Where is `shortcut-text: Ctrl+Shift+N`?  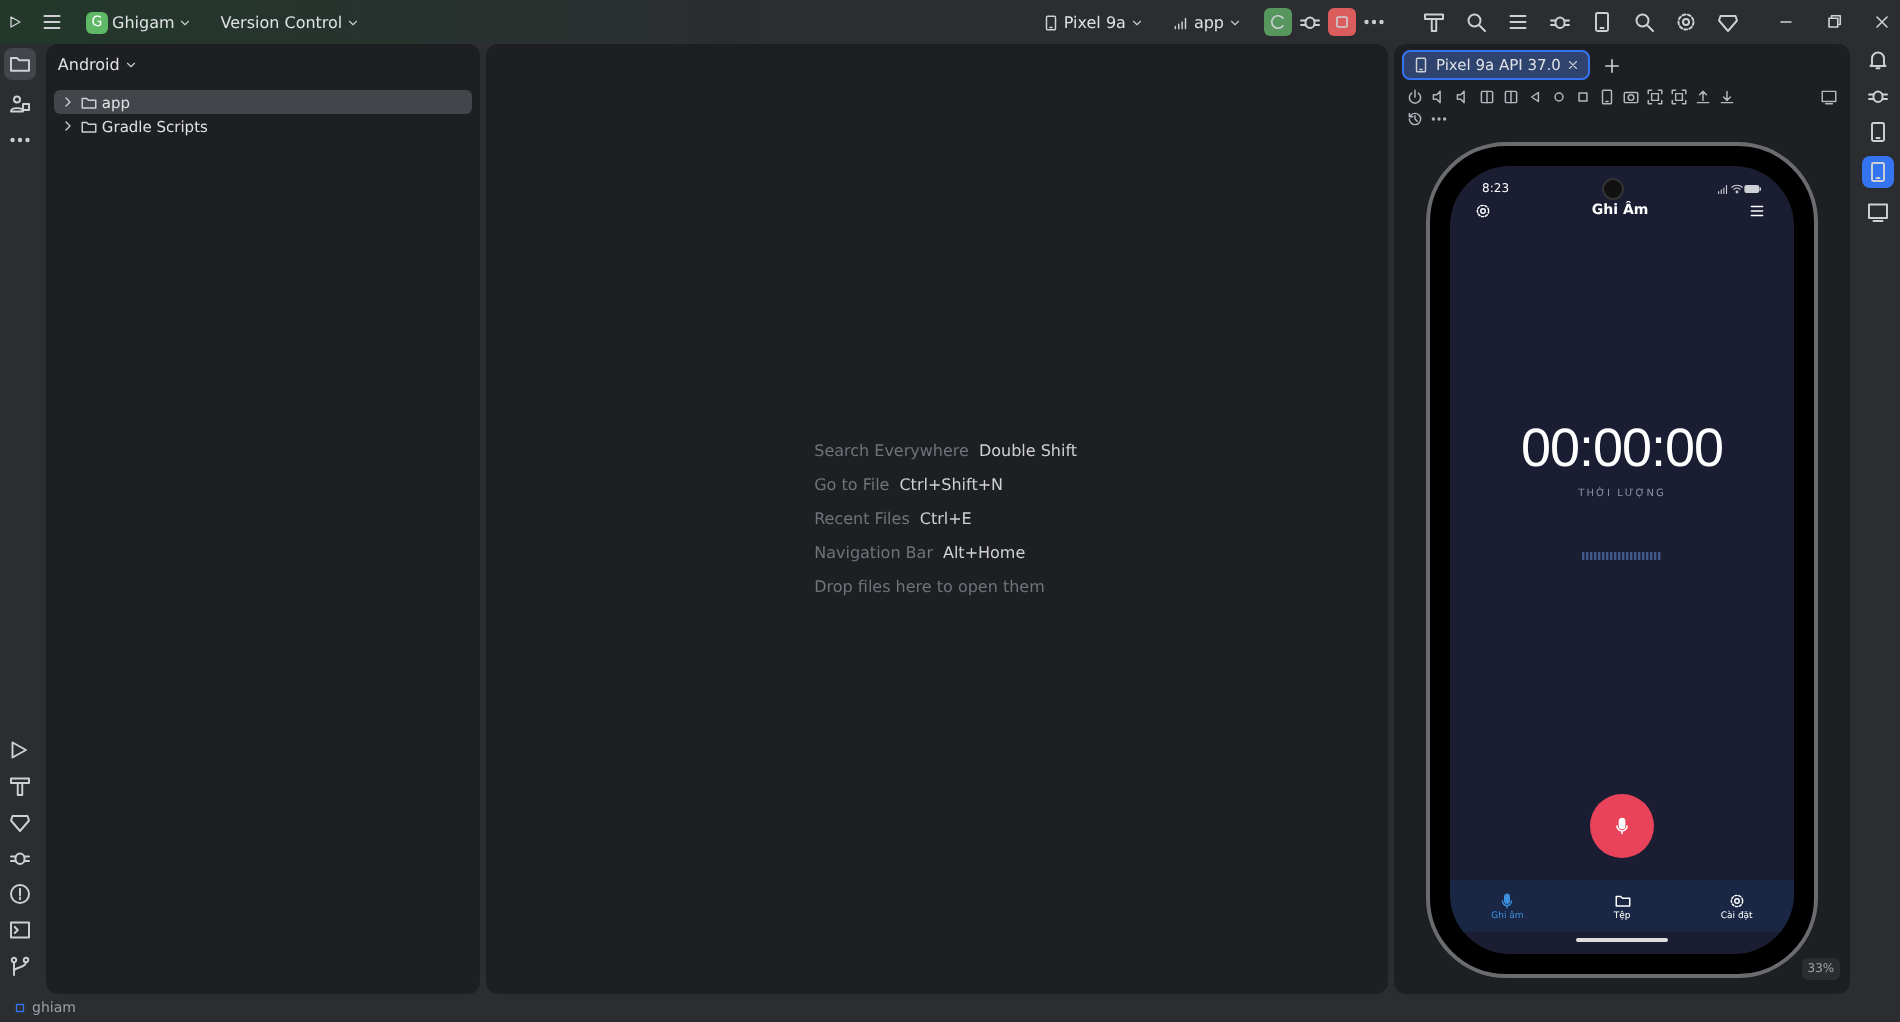 shortcut-text: Ctrl+Shift+N is located at coordinates (951, 485).